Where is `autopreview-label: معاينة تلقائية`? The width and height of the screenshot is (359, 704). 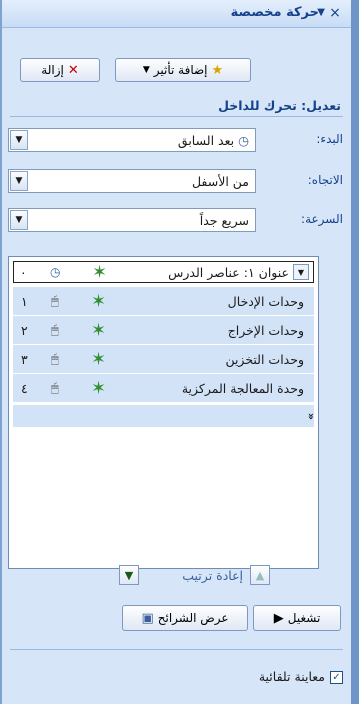 autopreview-label: معاينة تلقائية is located at coordinates (291, 676).